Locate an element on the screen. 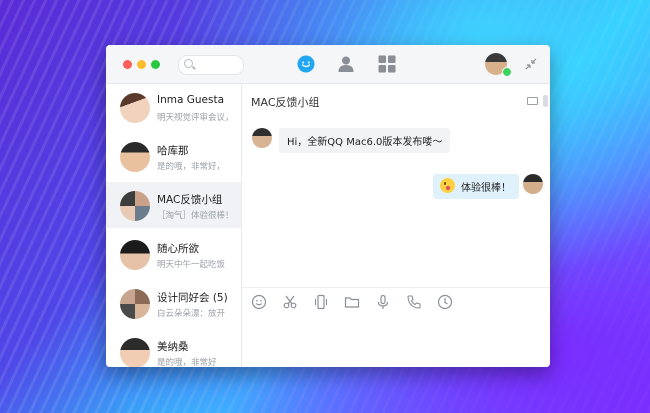 The height and width of the screenshot is (413, 650). conversation-preview: 是的哦，非常好， is located at coordinates (191, 167).